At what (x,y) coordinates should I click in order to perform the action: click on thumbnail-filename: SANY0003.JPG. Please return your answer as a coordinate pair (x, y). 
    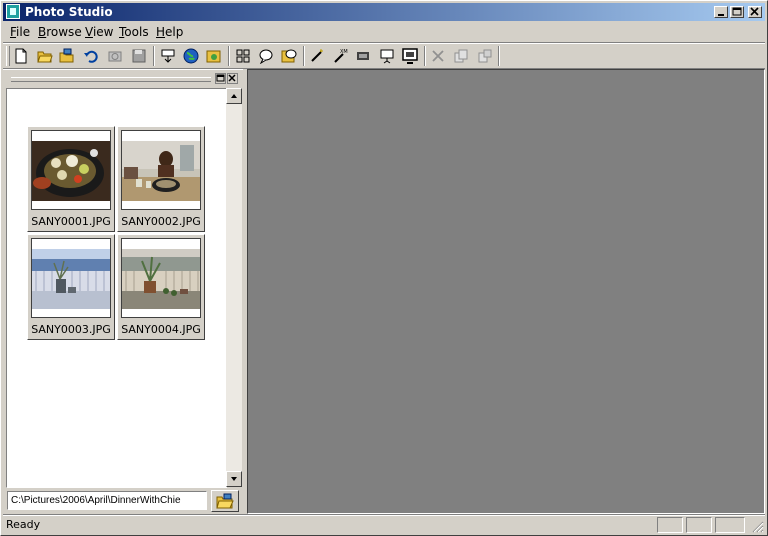
    Looking at the image, I should click on (71, 329).